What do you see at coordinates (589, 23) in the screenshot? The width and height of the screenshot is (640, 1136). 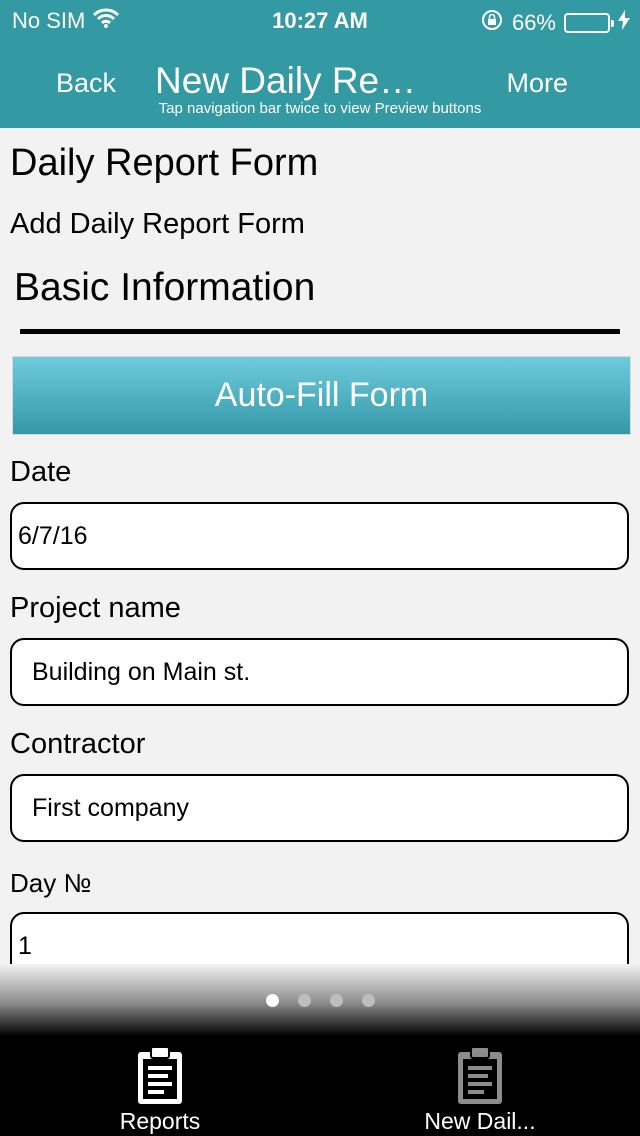 I see `battery-icon` at bounding box center [589, 23].